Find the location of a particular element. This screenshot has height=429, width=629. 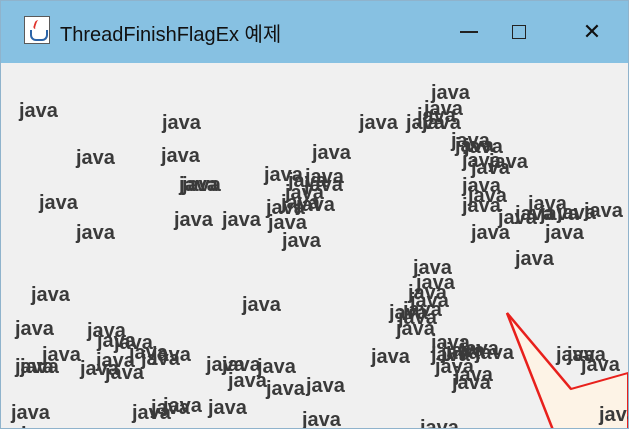

red-callout-arrow: java is located at coordinates (567, 370).